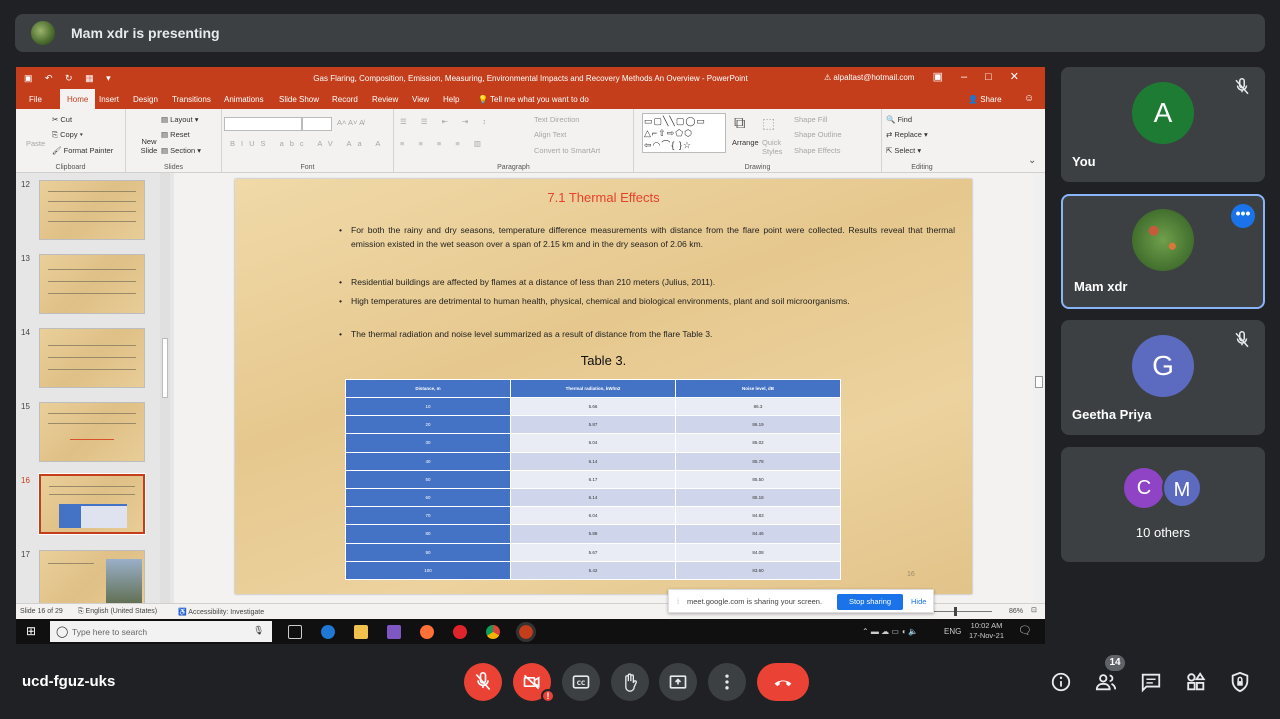  I want to click on menu-view: View, so click(420, 99).